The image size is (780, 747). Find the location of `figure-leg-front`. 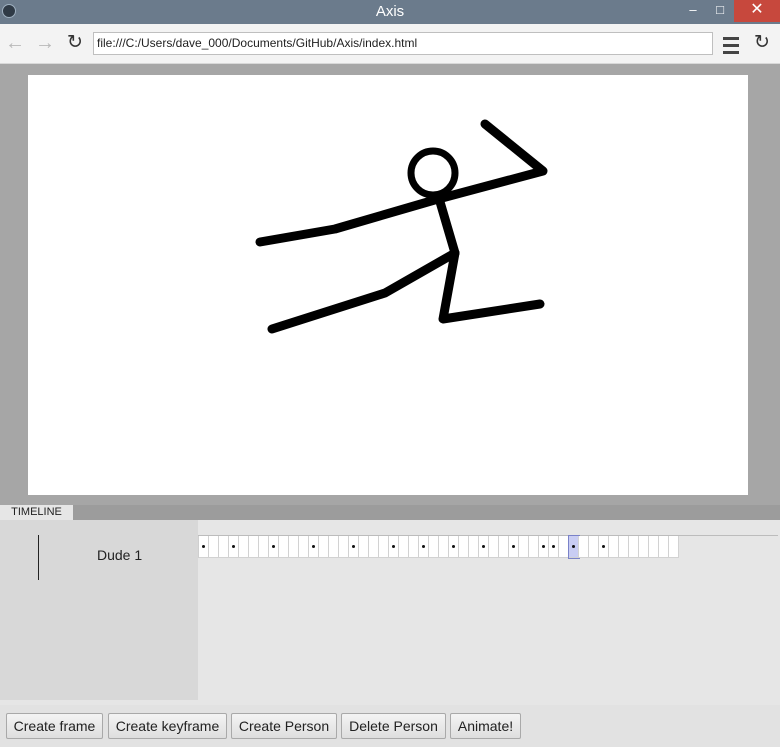

figure-leg-front is located at coordinates (491, 286).